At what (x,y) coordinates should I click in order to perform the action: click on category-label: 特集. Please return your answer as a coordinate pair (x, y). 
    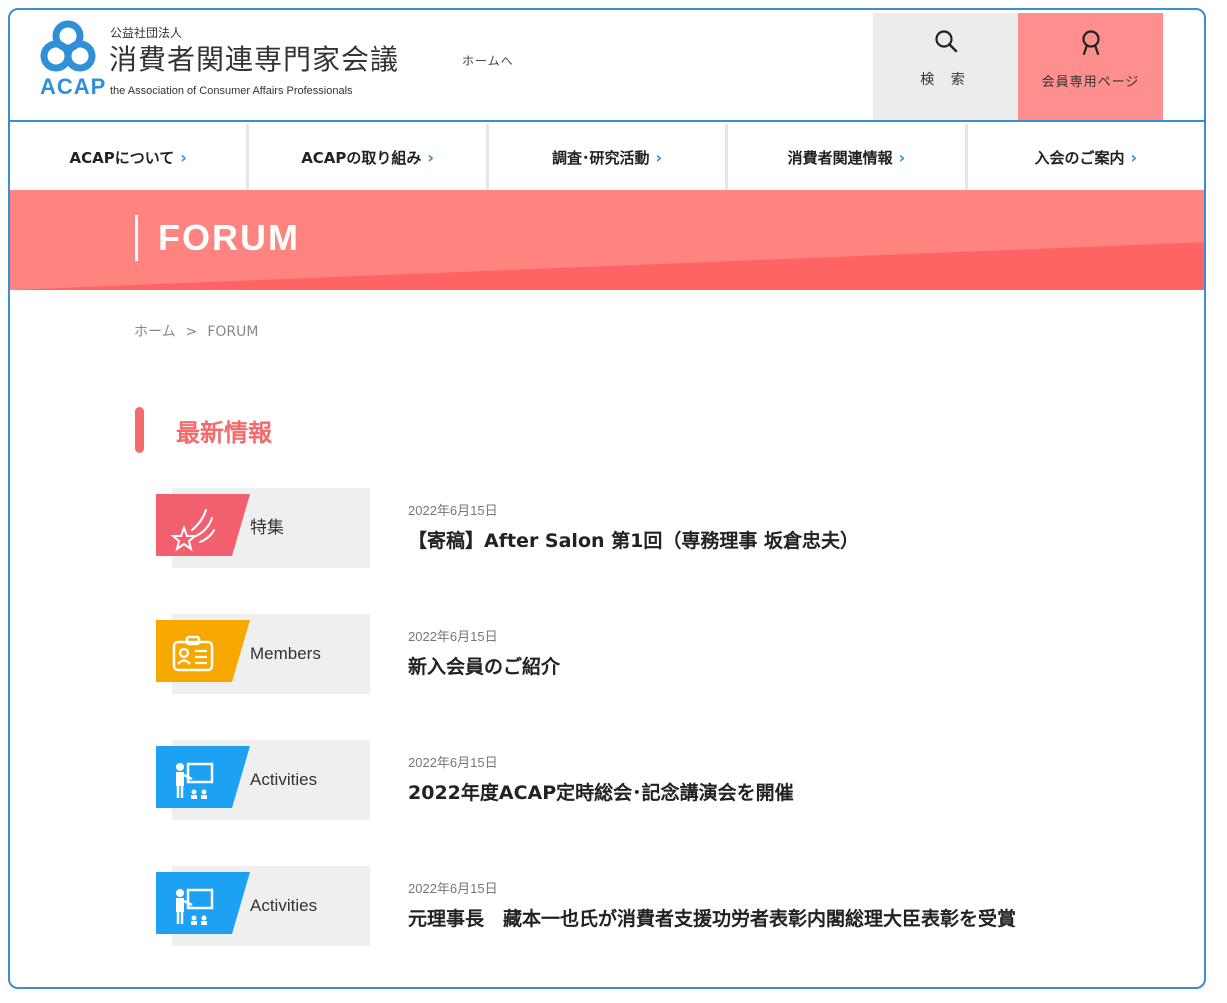
    Looking at the image, I should click on (267, 527).